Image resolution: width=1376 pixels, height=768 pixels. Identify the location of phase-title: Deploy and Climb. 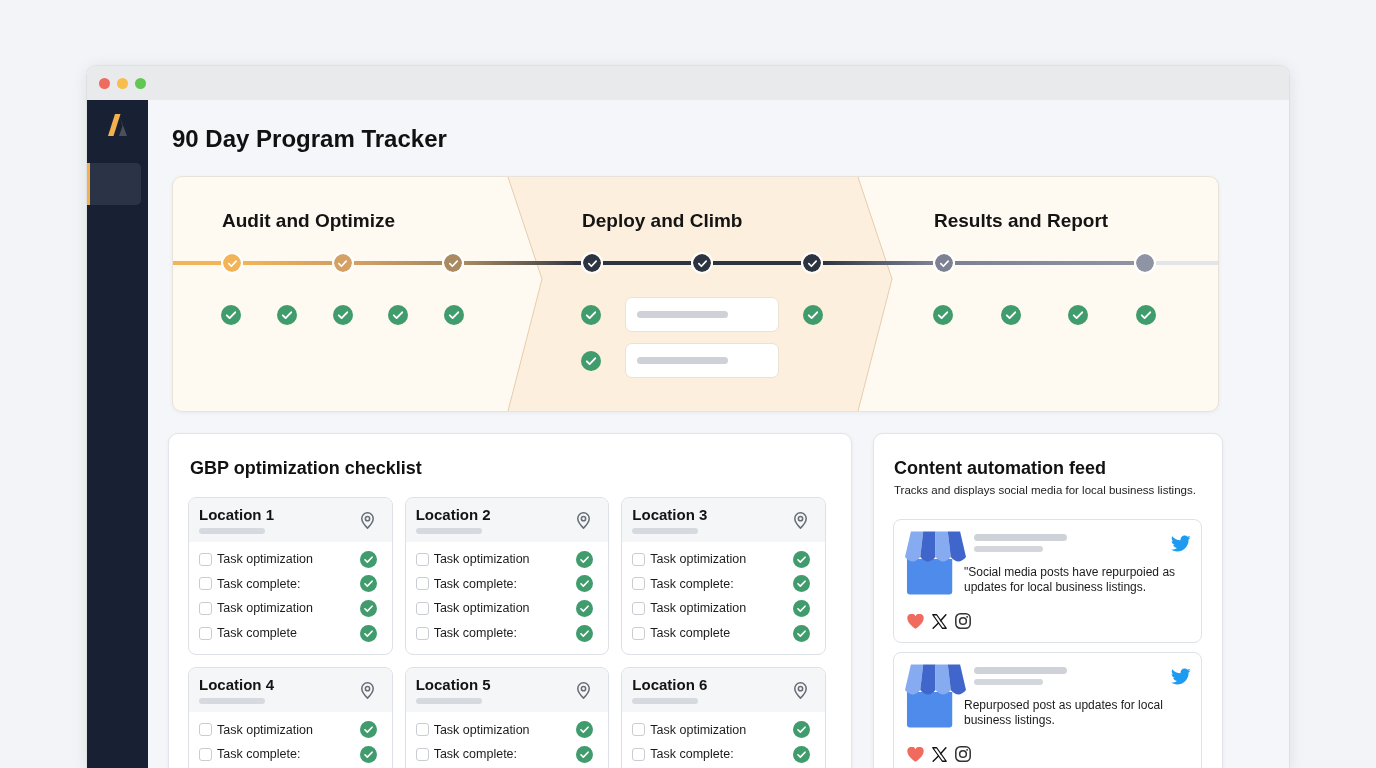
(662, 221).